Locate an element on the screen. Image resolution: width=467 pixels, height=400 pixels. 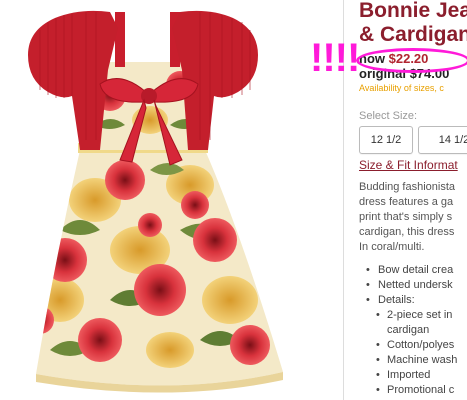
detail-item: Machine wash is located at coordinates (411, 360).